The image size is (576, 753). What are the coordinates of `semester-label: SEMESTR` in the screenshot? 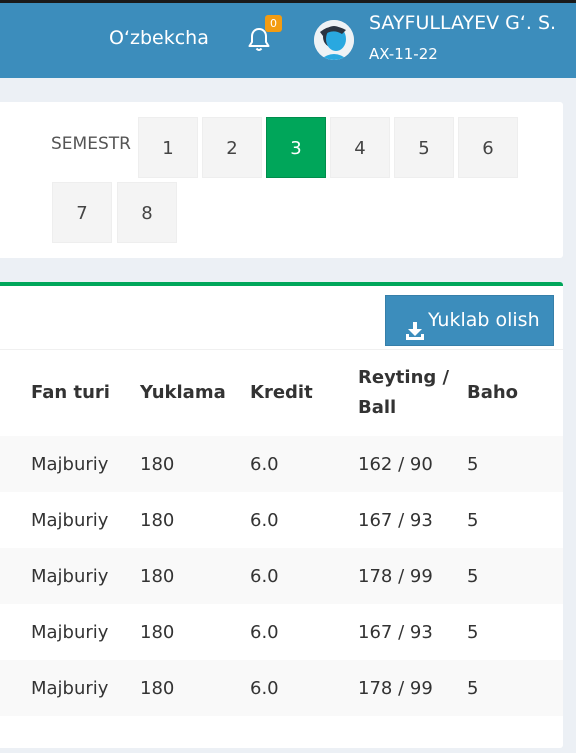 It's located at (91, 144).